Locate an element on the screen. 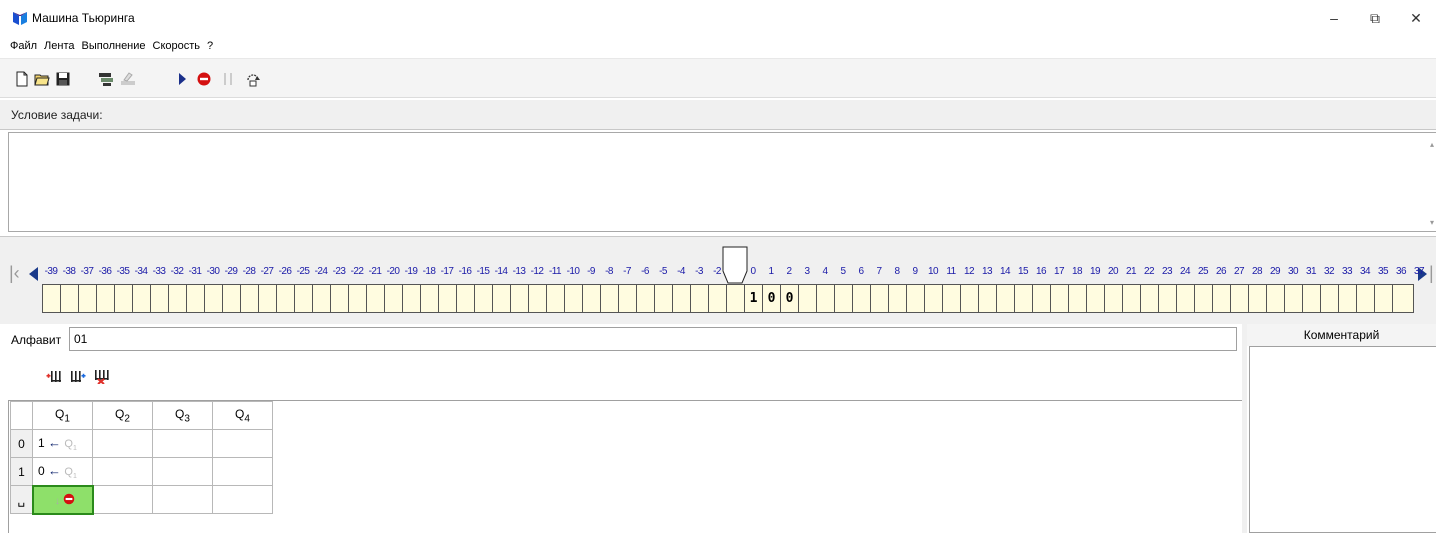 The height and width of the screenshot is (533, 1436). tape-cell: 0 is located at coordinates (790, 298).